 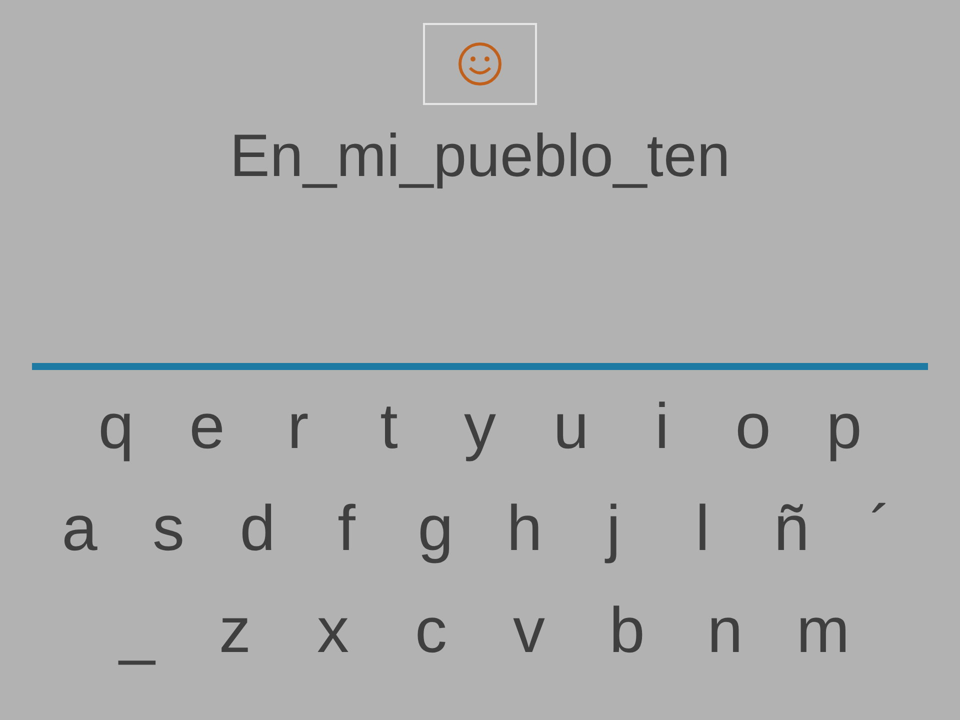 What do you see at coordinates (662, 426) in the screenshot?
I see `letter-key: i` at bounding box center [662, 426].